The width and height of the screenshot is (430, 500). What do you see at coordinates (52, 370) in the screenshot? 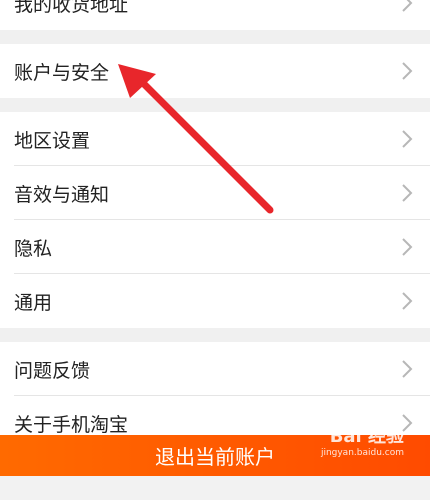
I see `row-label: 问题反馈` at bounding box center [52, 370].